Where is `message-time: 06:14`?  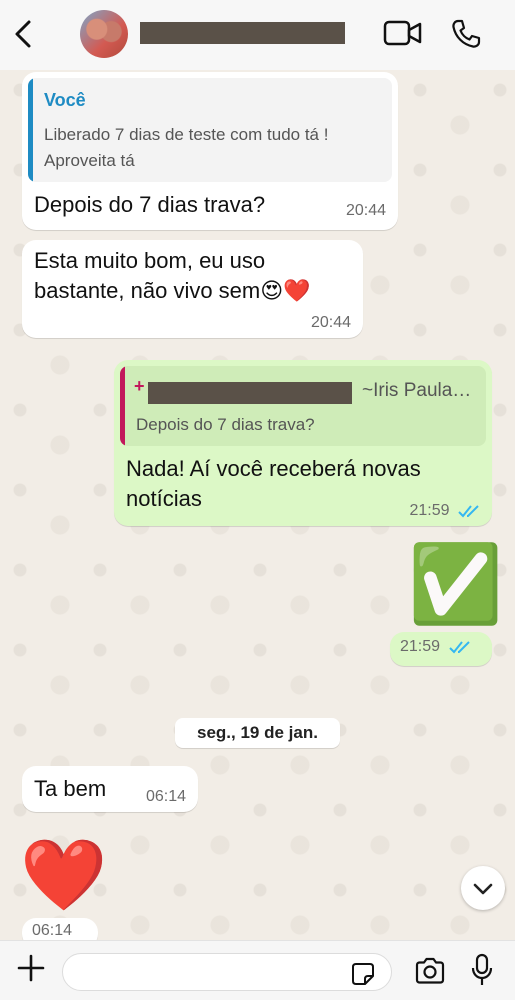
message-time: 06:14 is located at coordinates (165, 796).